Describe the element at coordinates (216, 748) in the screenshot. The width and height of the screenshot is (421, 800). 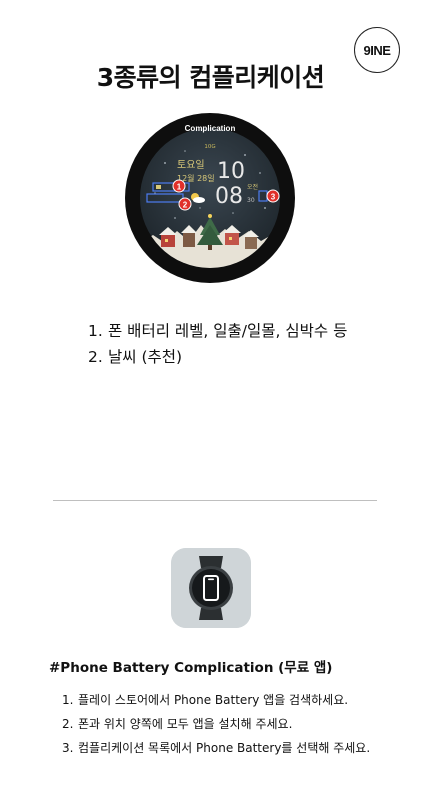
I see `list-item: 3. 컴플리케이션 목록에서 Phone Battery를 선택해 주세요.` at that location.